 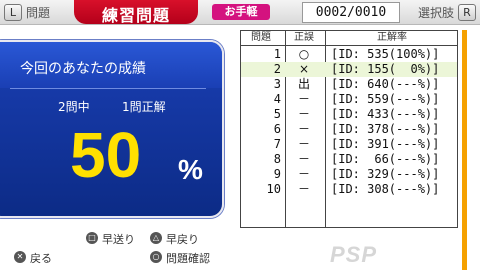 I want to click on row-number: 9, so click(x=277, y=174).